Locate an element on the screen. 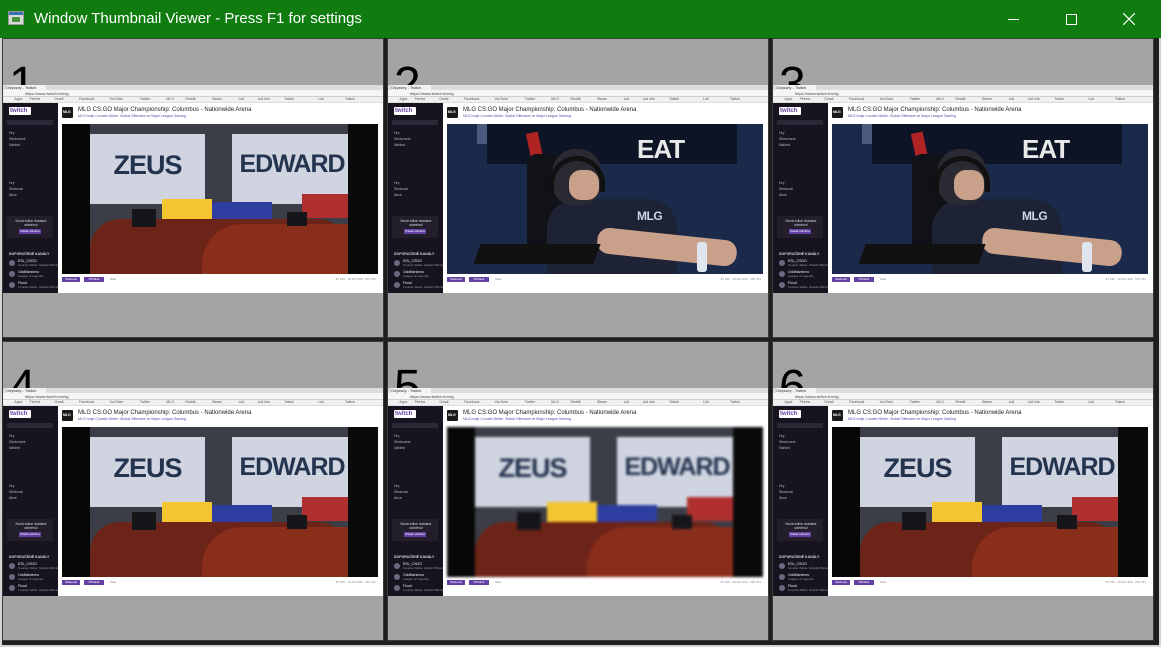 This screenshot has height=647, width=1161. more-menu: Více is located at coordinates (498, 279).